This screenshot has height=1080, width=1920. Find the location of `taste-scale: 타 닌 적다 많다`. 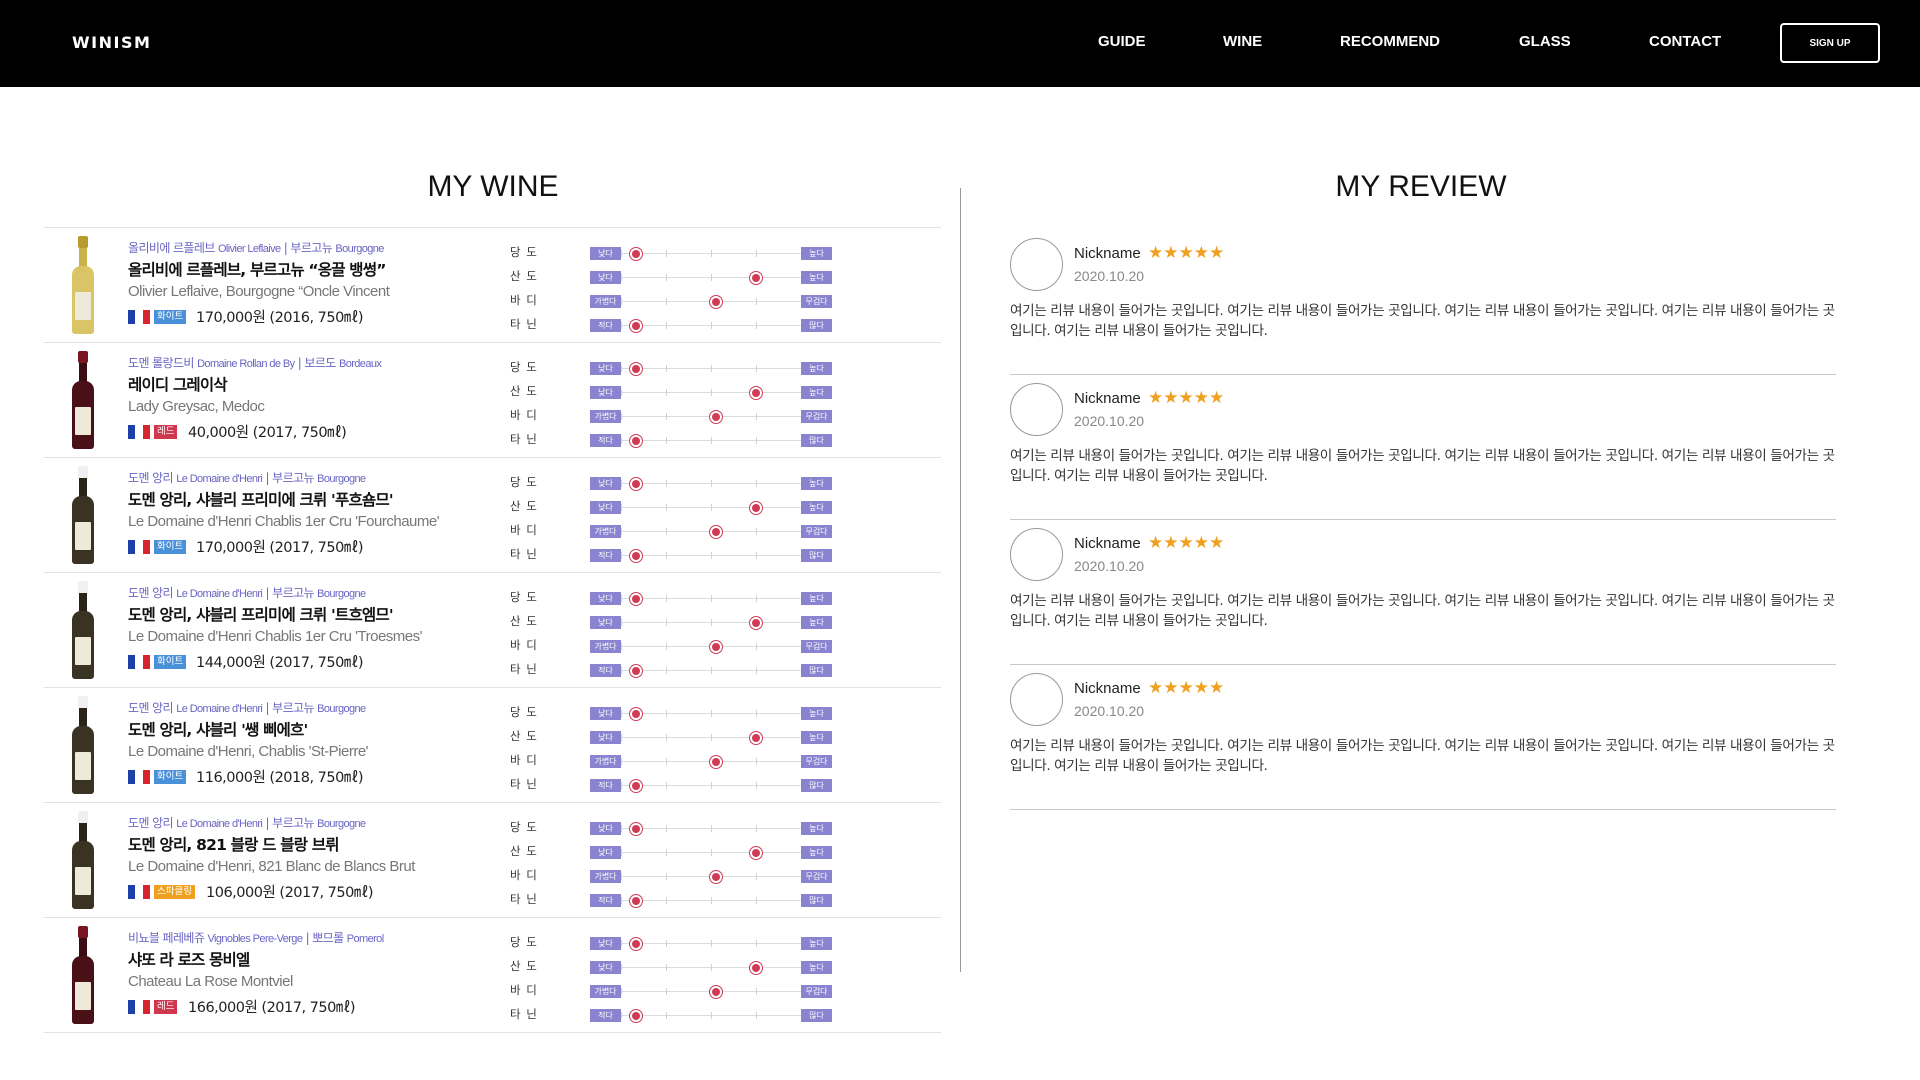

taste-scale: 타 닌 적다 많다 is located at coordinates (730, 555).